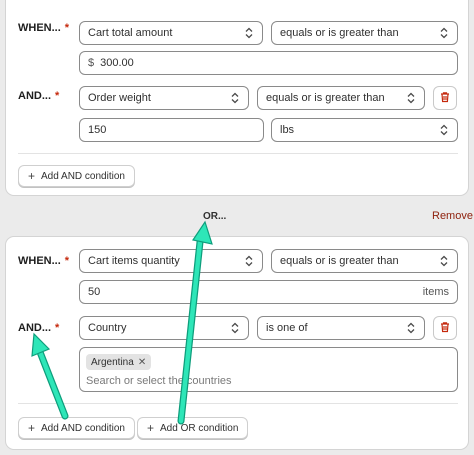 This screenshot has height=455, width=474. I want to click on close-icon: ✕, so click(142, 362).